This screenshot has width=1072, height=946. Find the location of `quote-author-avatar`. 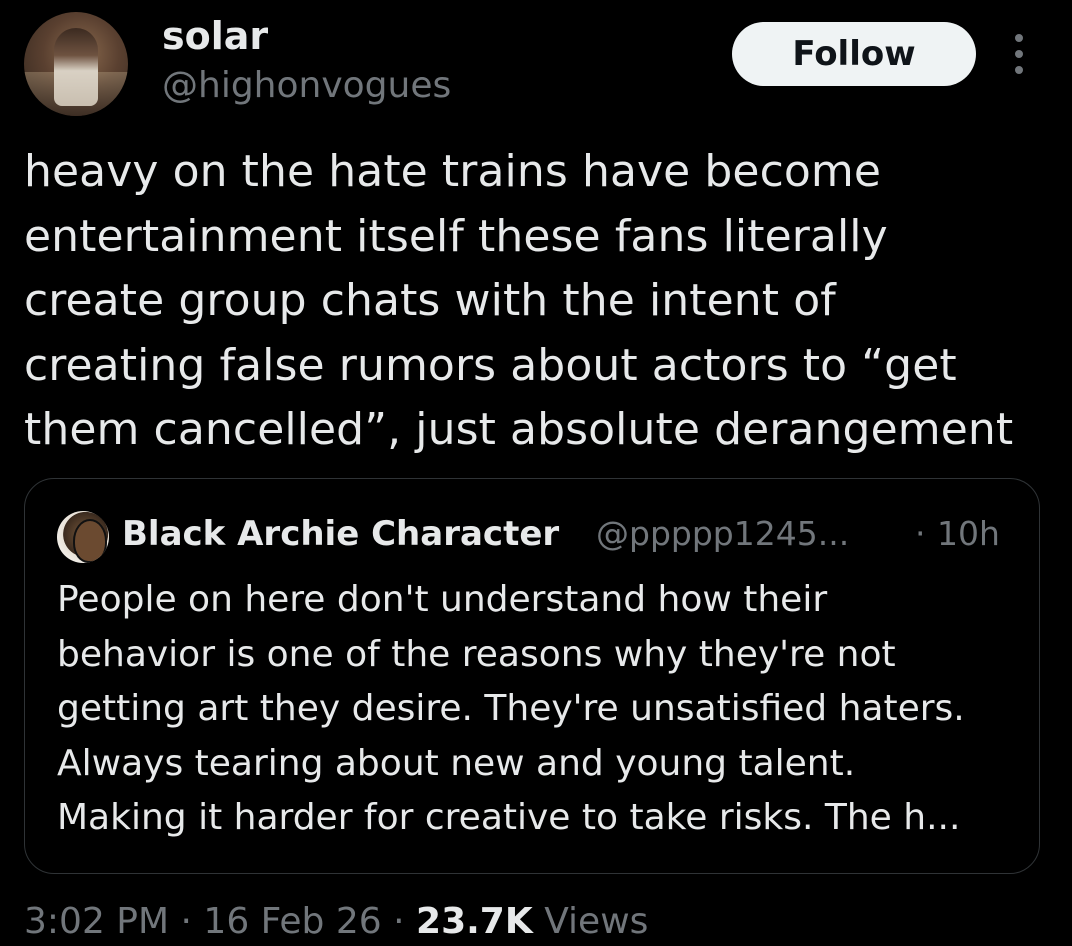

quote-author-avatar is located at coordinates (83, 537).